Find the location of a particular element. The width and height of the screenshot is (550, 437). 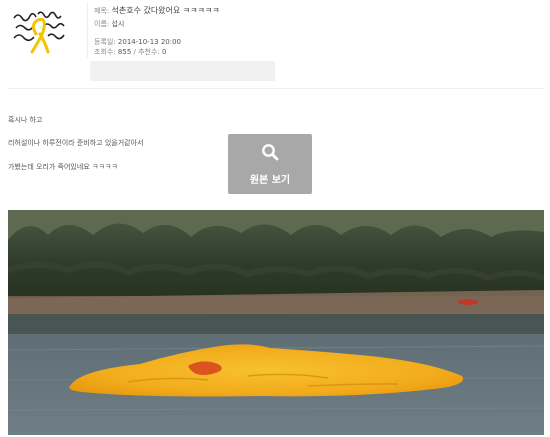

author-name: 섭시 is located at coordinates (118, 24).